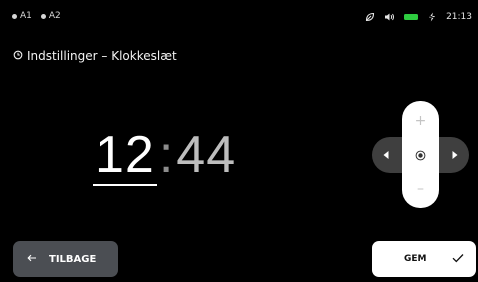 The image size is (478, 282). I want to click on dpad-left-button, so click(386, 155).